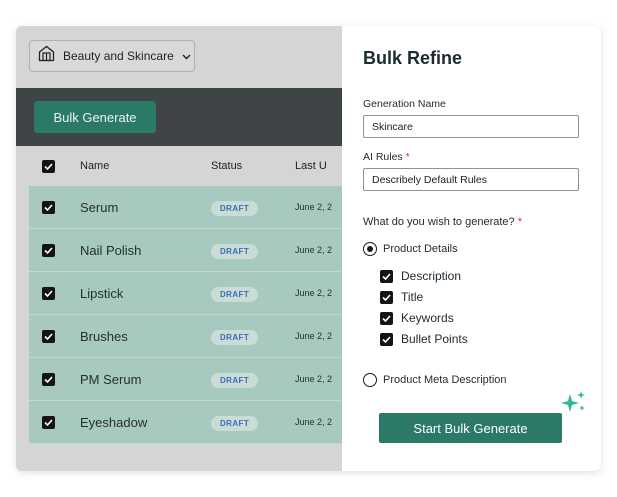  Describe the element at coordinates (427, 318) in the screenshot. I see `option-label: Keywords` at that location.